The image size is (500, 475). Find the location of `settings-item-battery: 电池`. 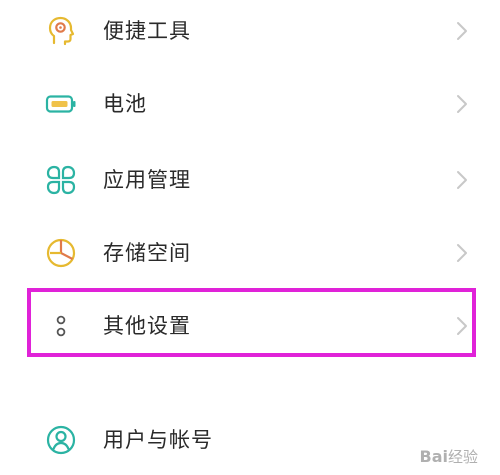

settings-item-battery: 电池 is located at coordinates (250, 104).